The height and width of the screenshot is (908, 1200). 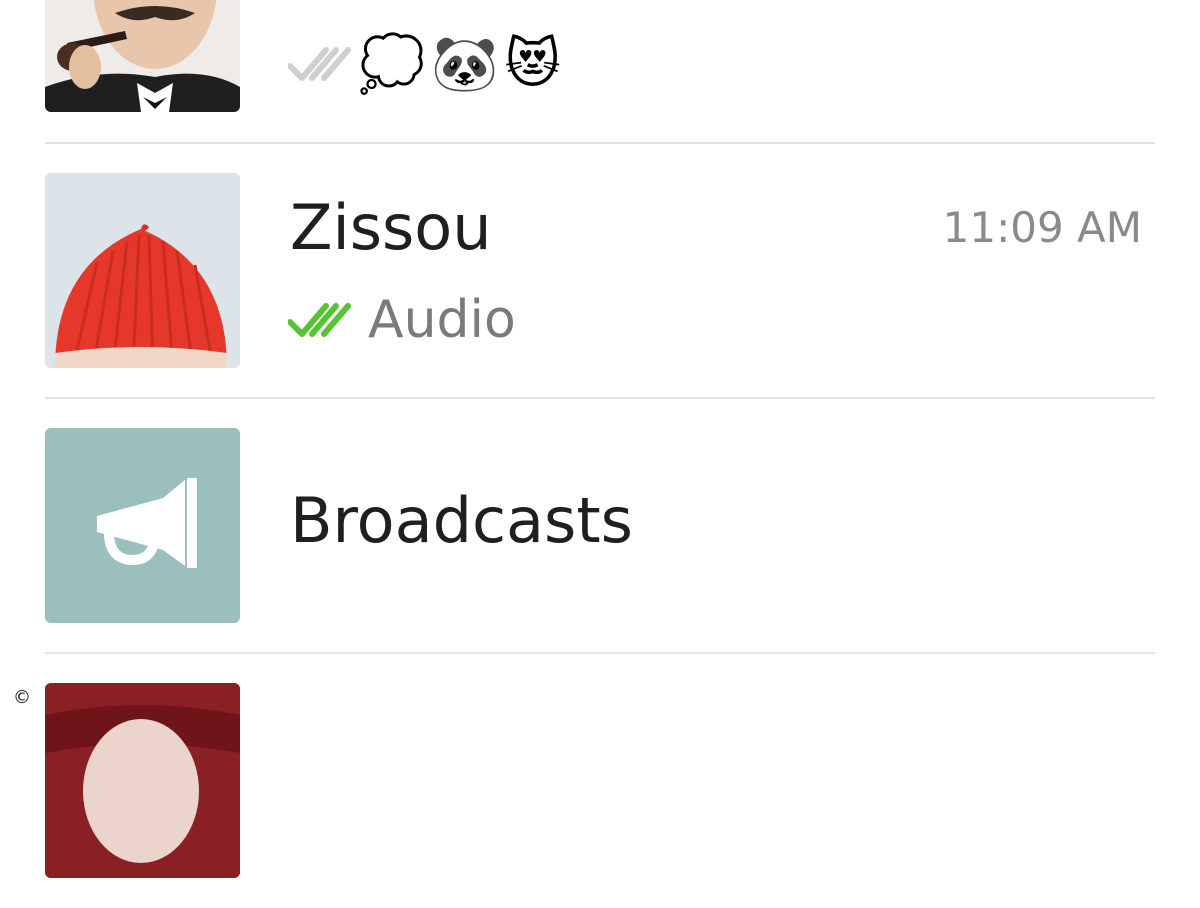 I want to click on mustache-pipe-man-photo, so click(x=142, y=56).